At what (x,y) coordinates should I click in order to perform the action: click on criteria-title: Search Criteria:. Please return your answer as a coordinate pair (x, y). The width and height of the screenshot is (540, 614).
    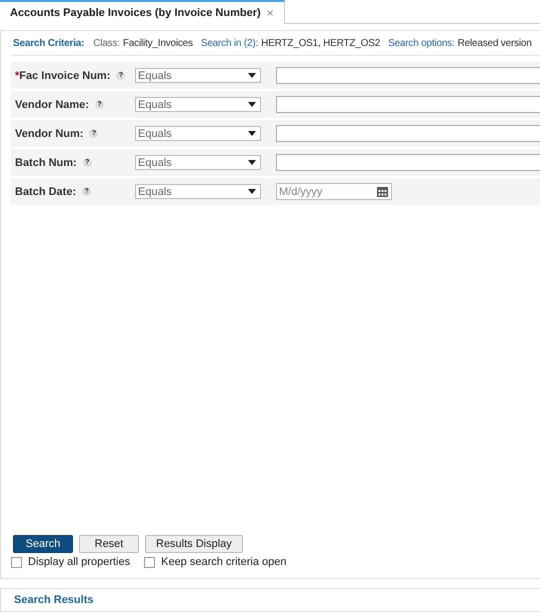
    Looking at the image, I should click on (48, 43).